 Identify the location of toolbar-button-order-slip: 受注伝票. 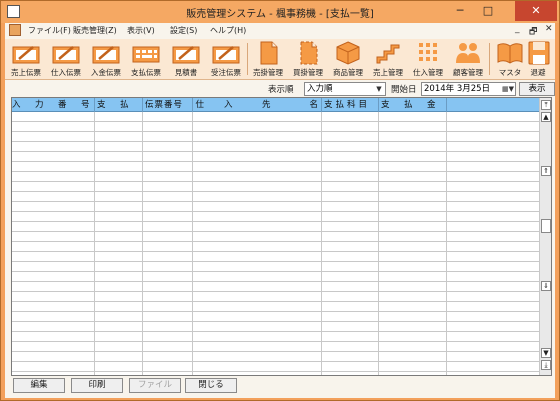
(226, 59).